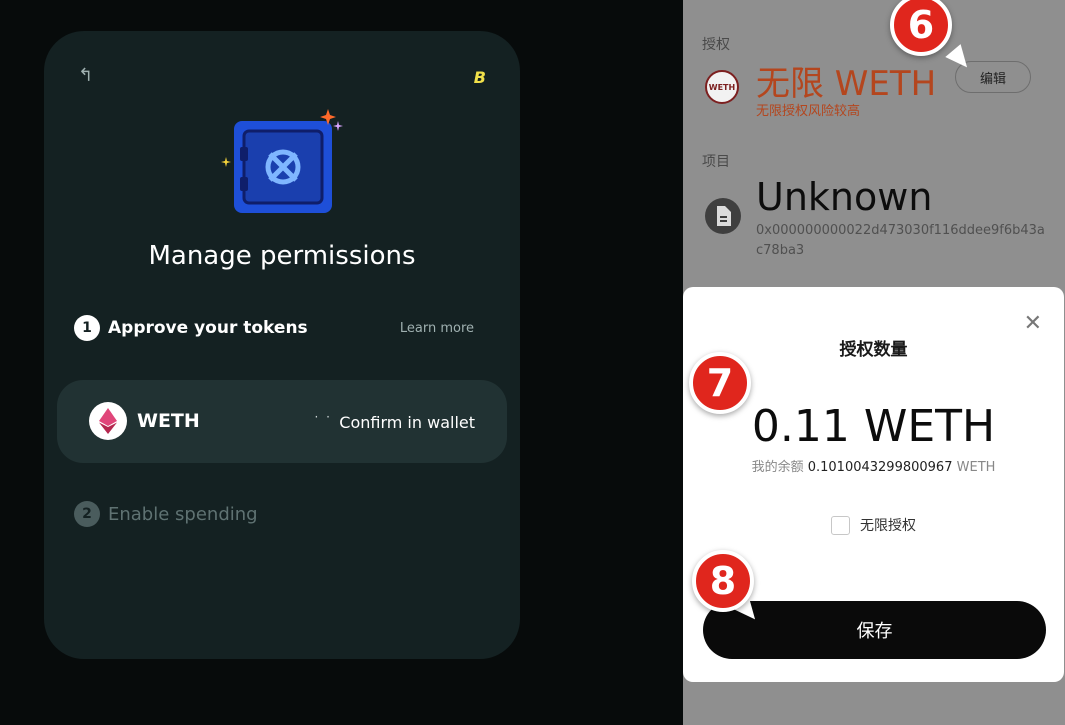  What do you see at coordinates (183, 514) in the screenshot?
I see `step-2-label: Enable spending` at bounding box center [183, 514].